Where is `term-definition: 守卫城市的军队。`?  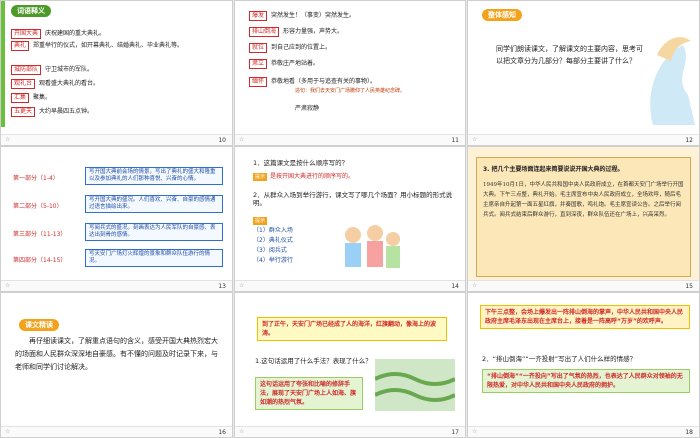 term-definition: 守卫城市的军队。 is located at coordinates (69, 69).